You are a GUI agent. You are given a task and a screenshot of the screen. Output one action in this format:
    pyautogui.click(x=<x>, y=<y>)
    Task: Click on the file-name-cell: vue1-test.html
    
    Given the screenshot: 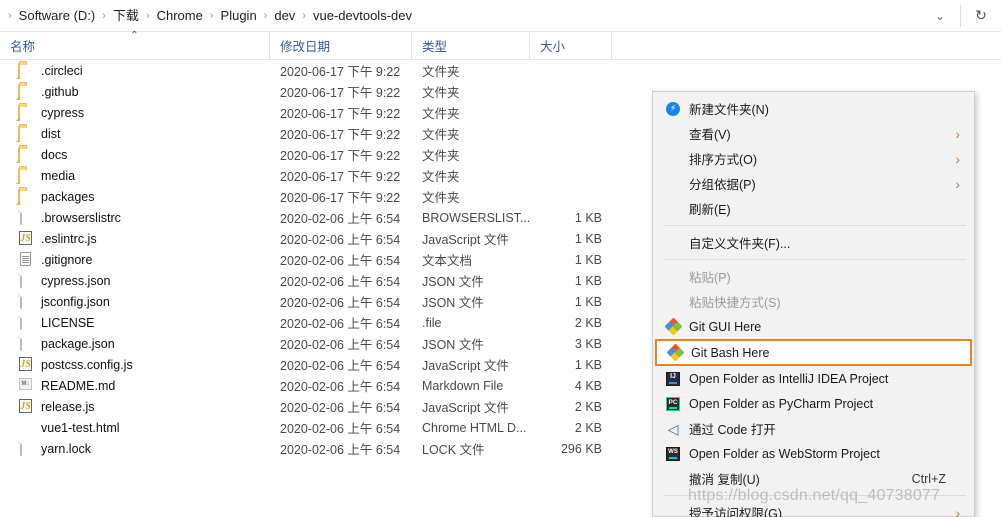 What is the action you would take?
    pyautogui.click(x=135, y=427)
    